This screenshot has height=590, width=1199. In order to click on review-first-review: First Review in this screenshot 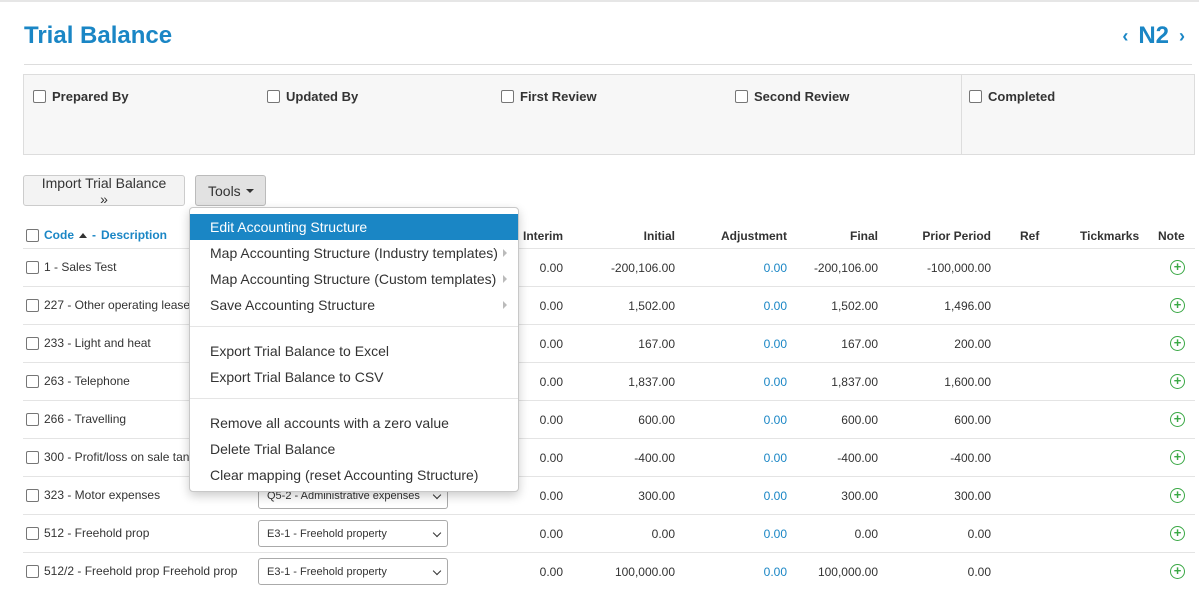, I will do `click(549, 96)`.